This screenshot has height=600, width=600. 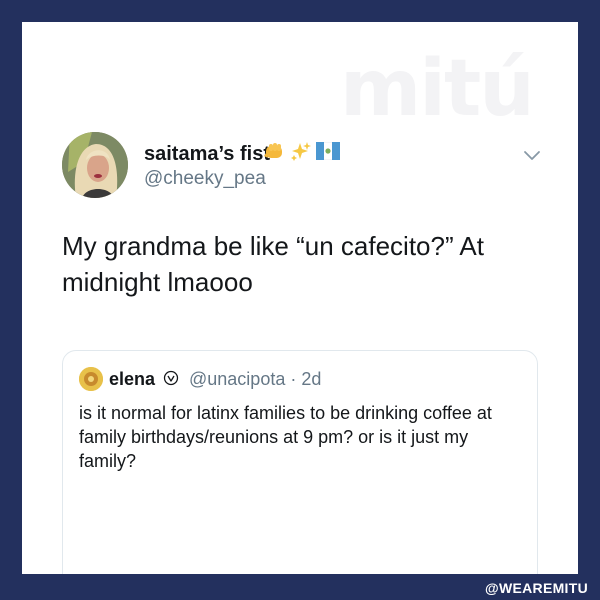 What do you see at coordinates (132, 379) in the screenshot?
I see `quoted-display-name: elena` at bounding box center [132, 379].